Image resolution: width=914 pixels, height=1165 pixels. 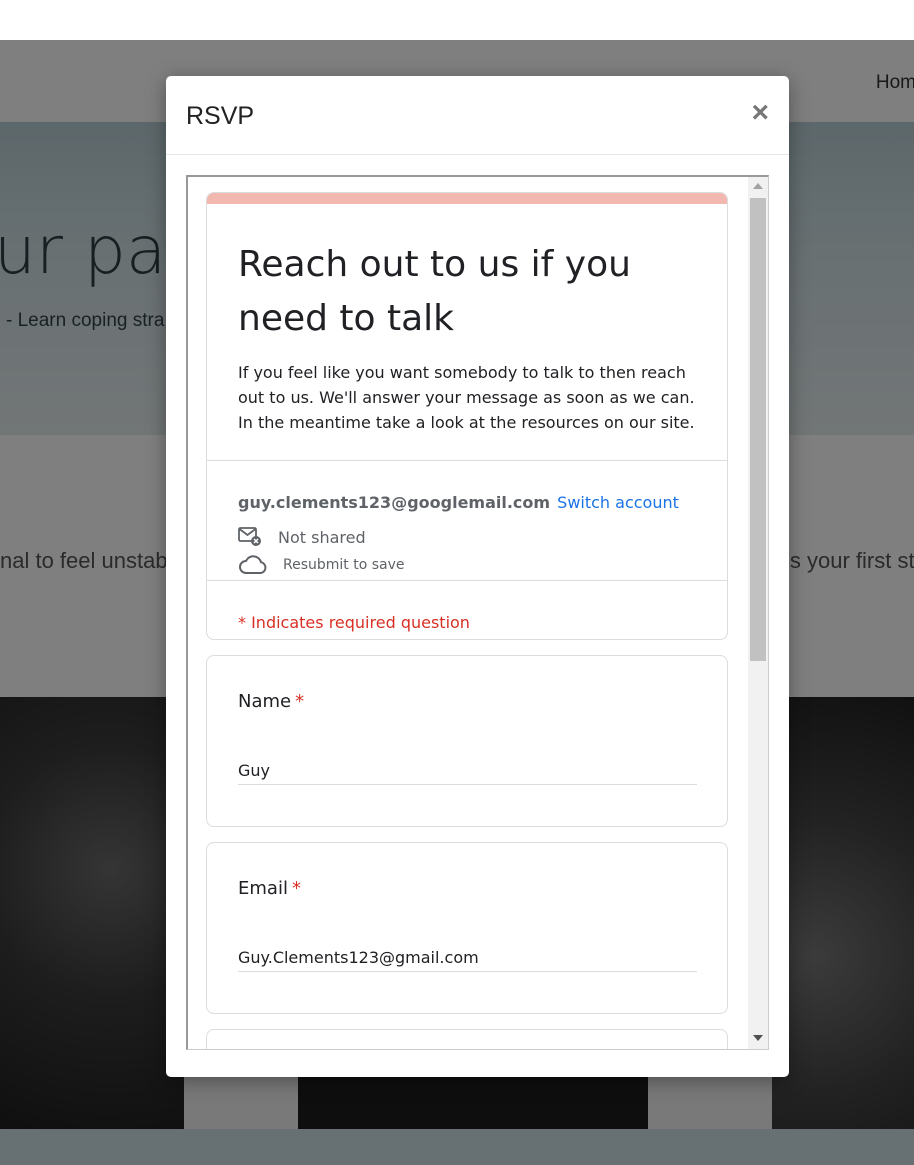 I want to click on cloud-icon, so click(x=253, y=564).